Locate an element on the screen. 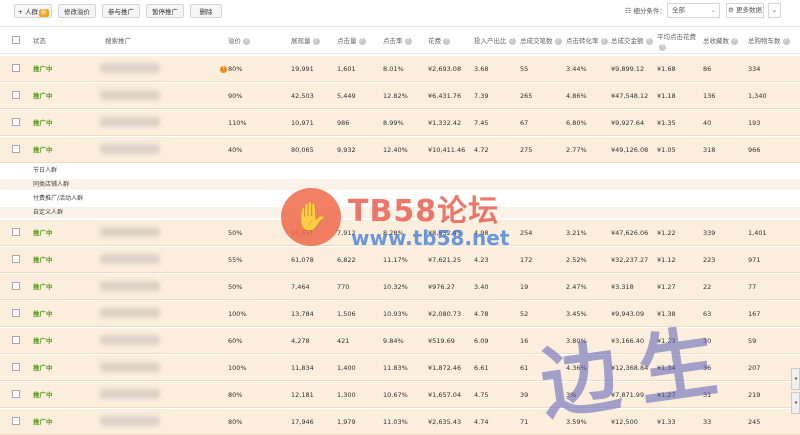  cost-value: ¥1,657.04 is located at coordinates (445, 395).